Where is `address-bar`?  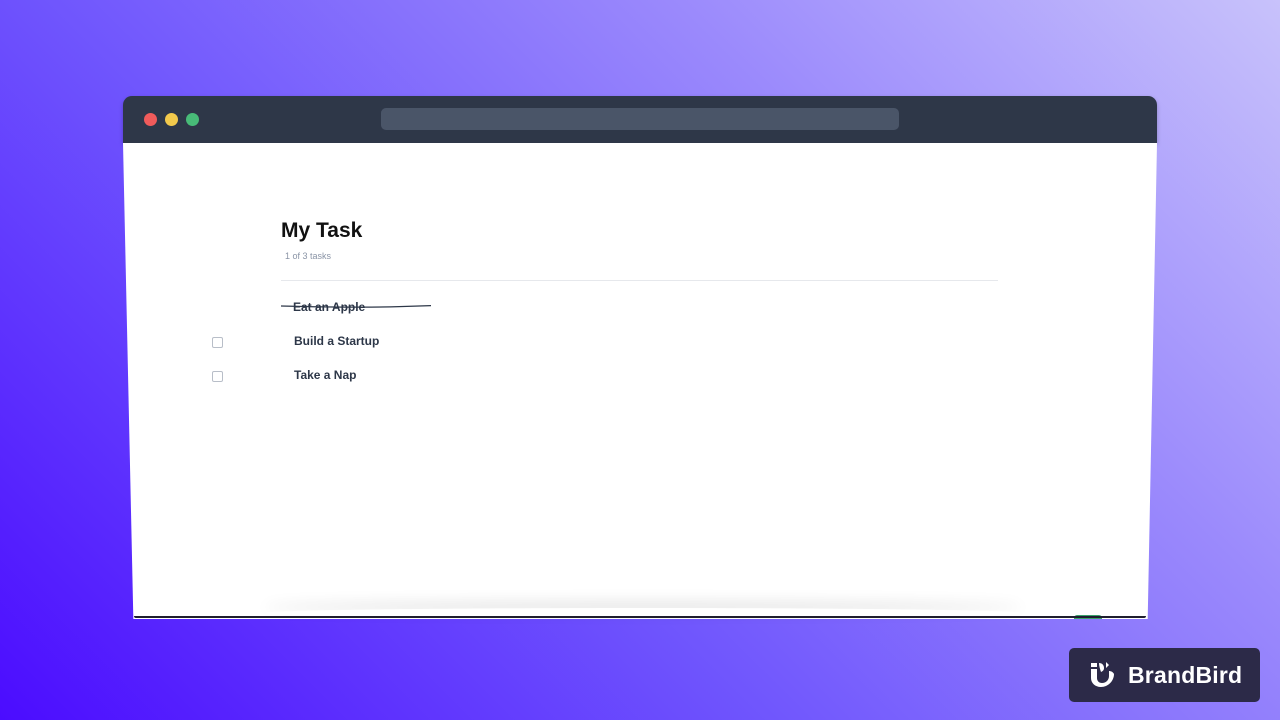 address-bar is located at coordinates (640, 119).